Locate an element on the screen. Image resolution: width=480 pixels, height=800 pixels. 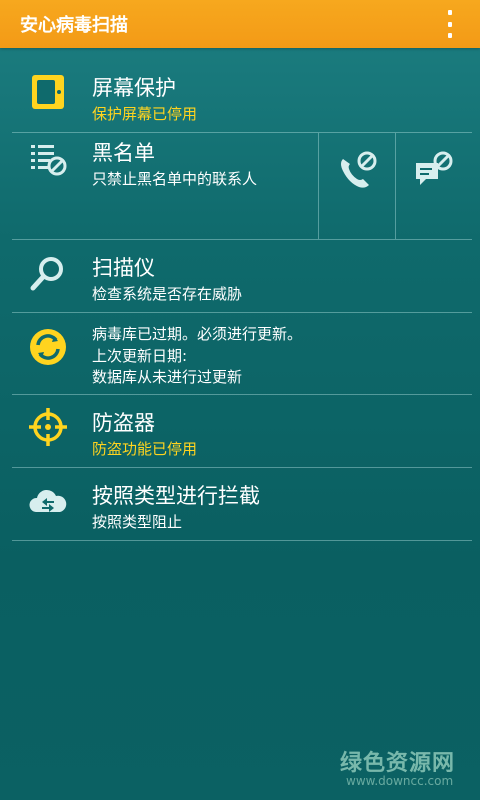
block-call-icon is located at coordinates (359, 169).